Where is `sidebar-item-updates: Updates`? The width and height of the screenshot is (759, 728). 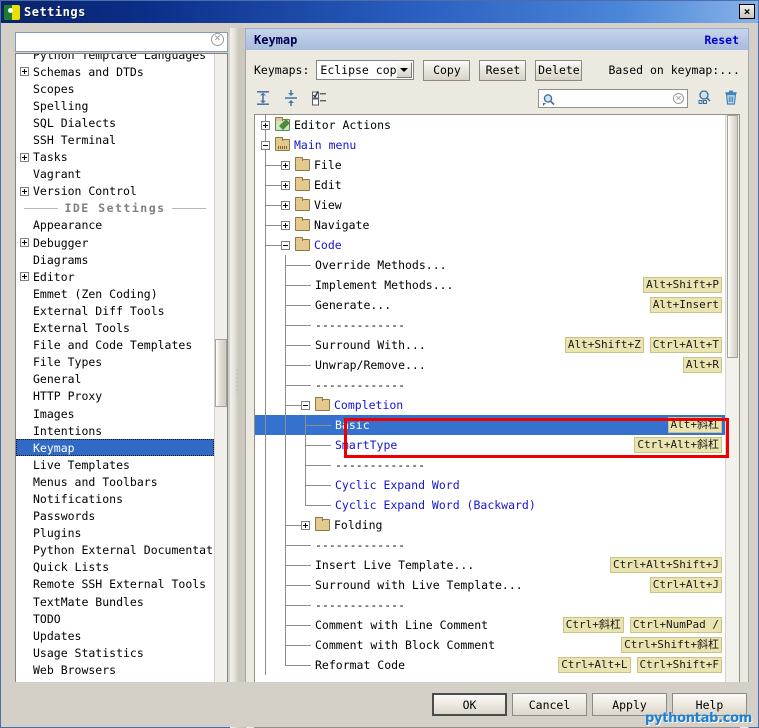
sidebar-item-updates: Updates is located at coordinates (115, 635).